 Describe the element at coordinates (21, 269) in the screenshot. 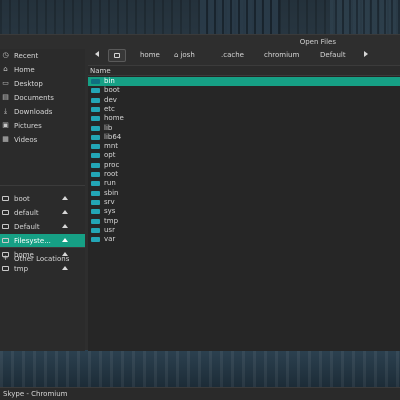

I see `sidebar-device-label: tmp` at that location.